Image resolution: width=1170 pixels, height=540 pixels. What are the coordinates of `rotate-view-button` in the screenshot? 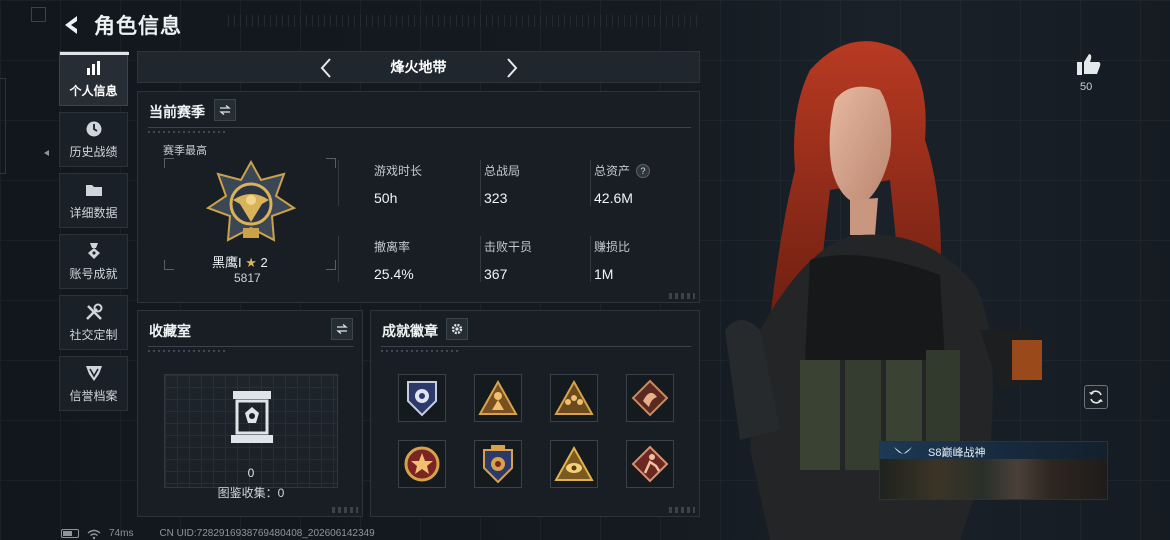 It's located at (1096, 397).